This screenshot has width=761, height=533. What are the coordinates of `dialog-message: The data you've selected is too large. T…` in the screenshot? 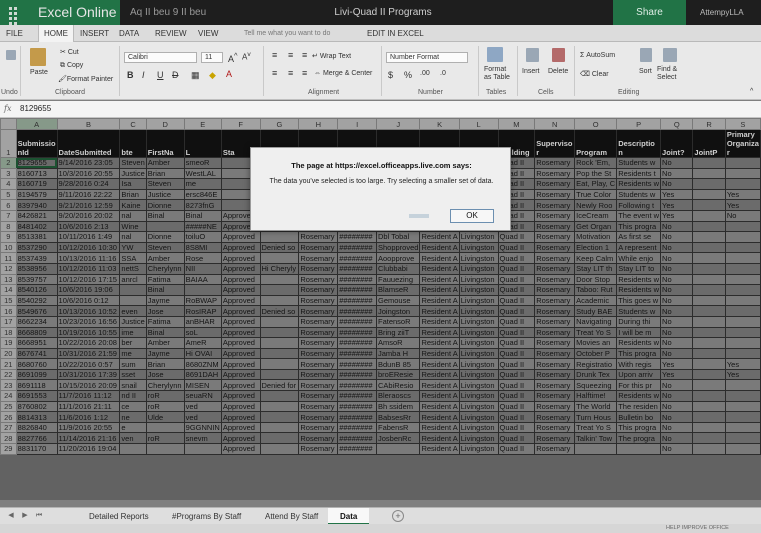 It's located at (381, 181).